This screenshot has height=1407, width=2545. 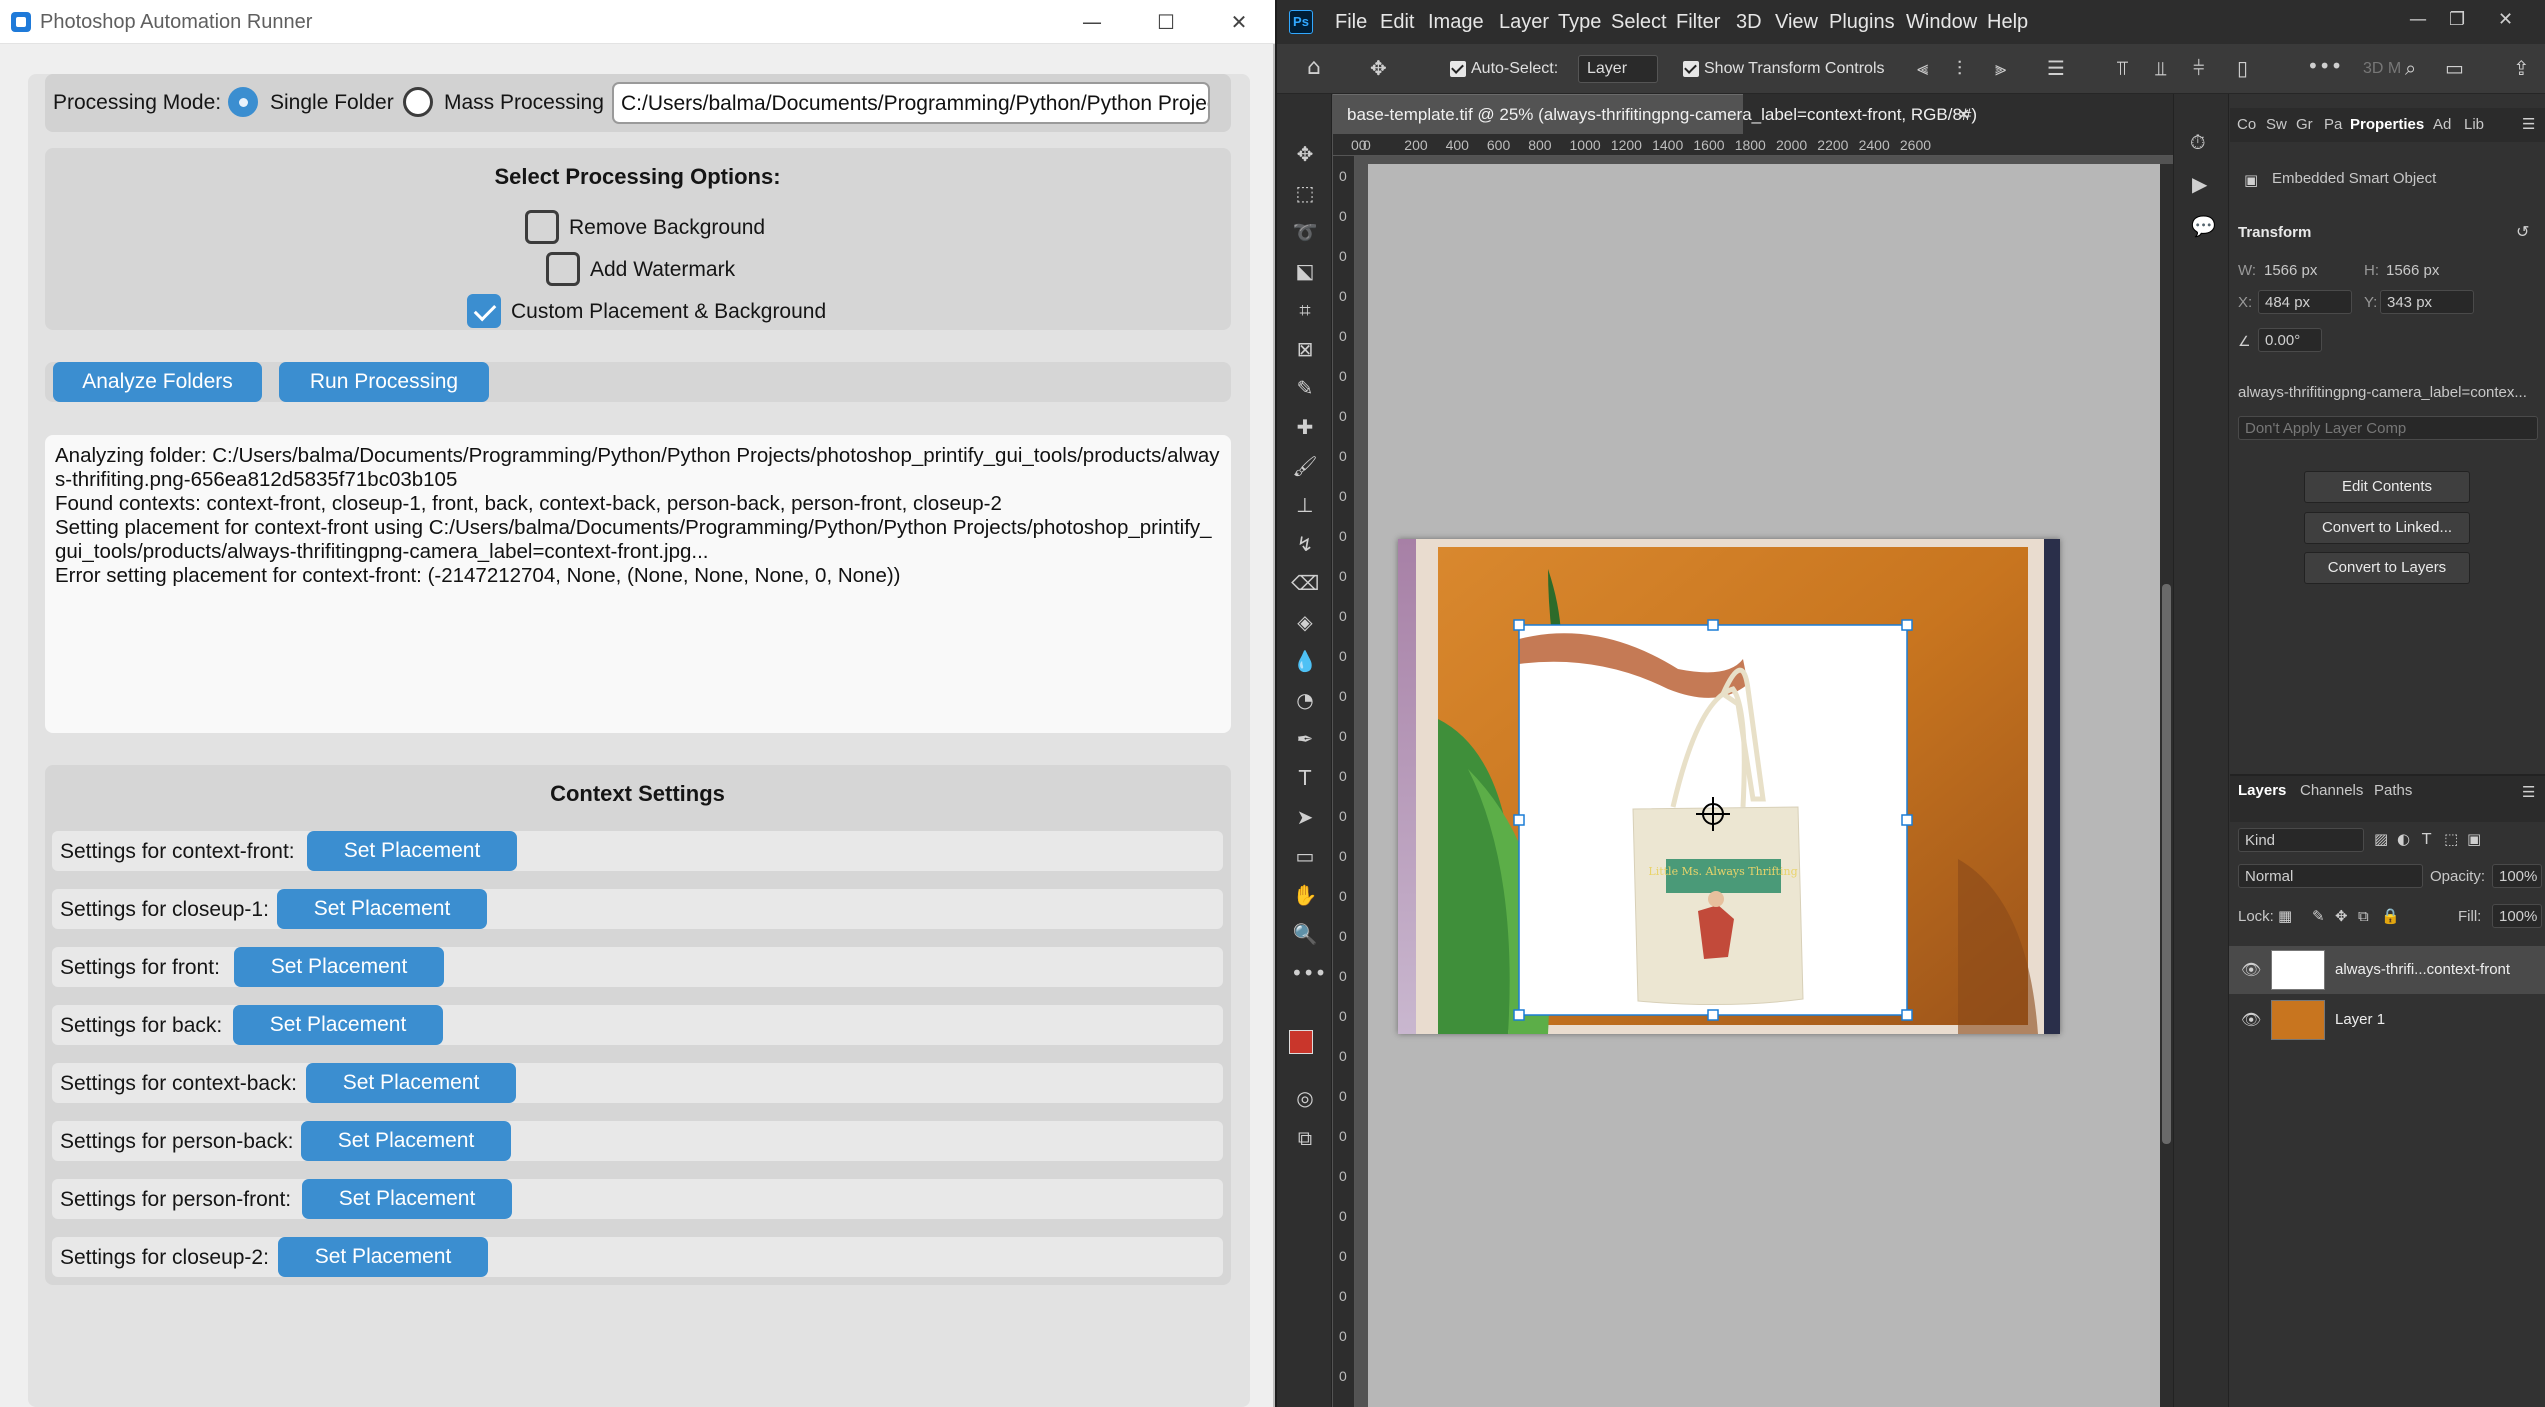 What do you see at coordinates (563, 269) in the screenshot?
I see `add-watermark-checkbox` at bounding box center [563, 269].